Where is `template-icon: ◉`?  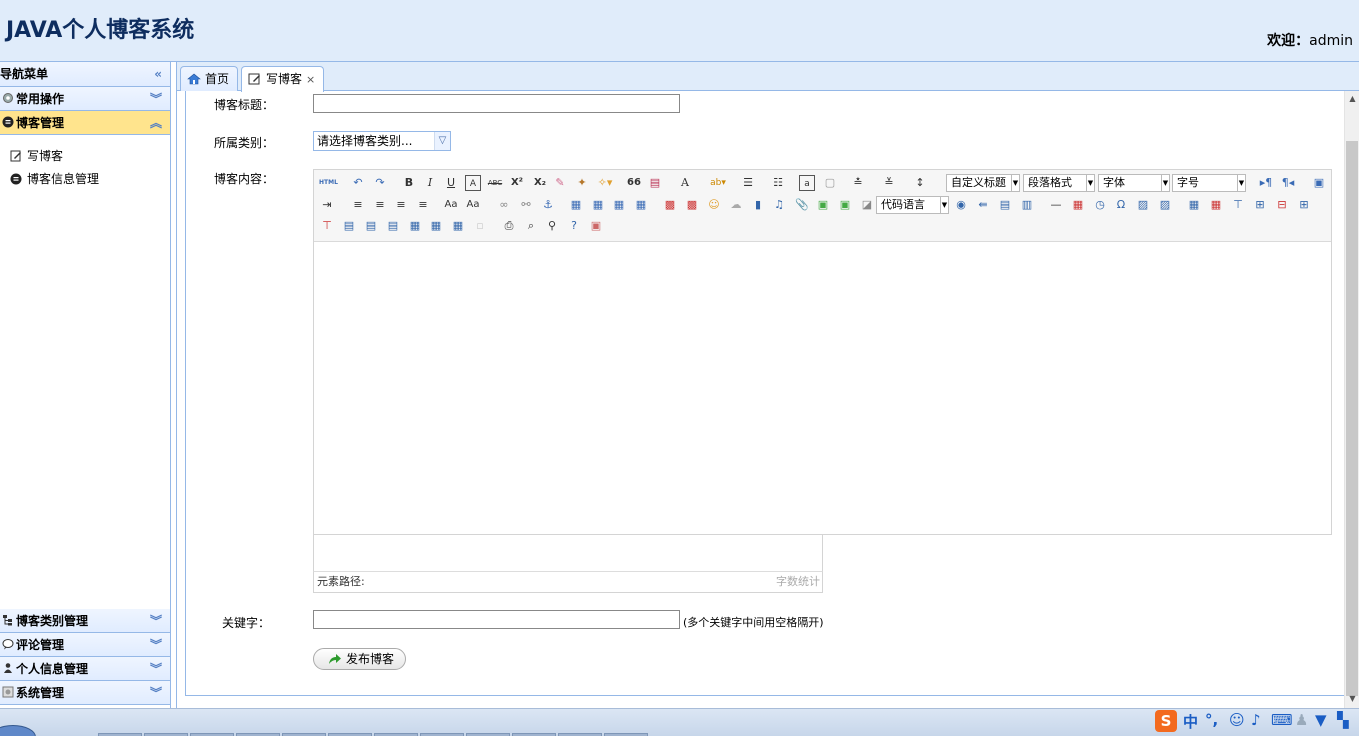
template-icon: ◉ is located at coordinates (961, 205).